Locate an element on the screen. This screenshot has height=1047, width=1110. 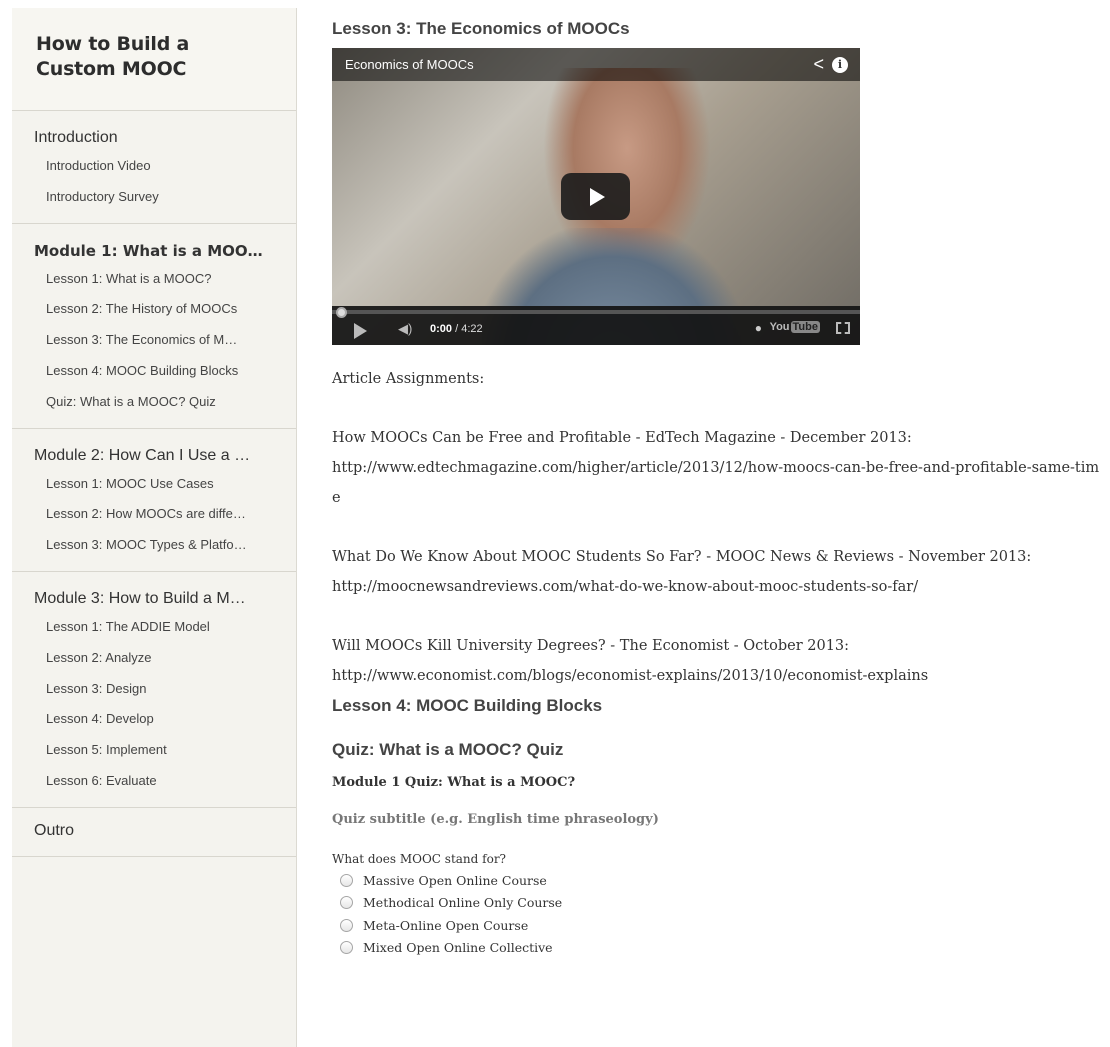
sidebar-item-m1-lesson-2: Lesson 2: The History of MOOCs is located at coordinates (143, 309).